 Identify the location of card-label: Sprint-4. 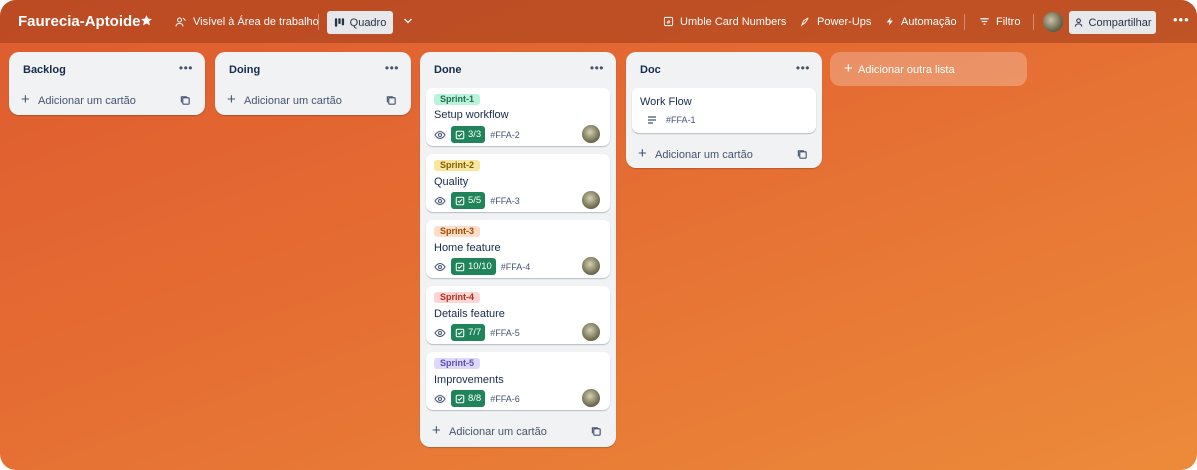
(457, 297).